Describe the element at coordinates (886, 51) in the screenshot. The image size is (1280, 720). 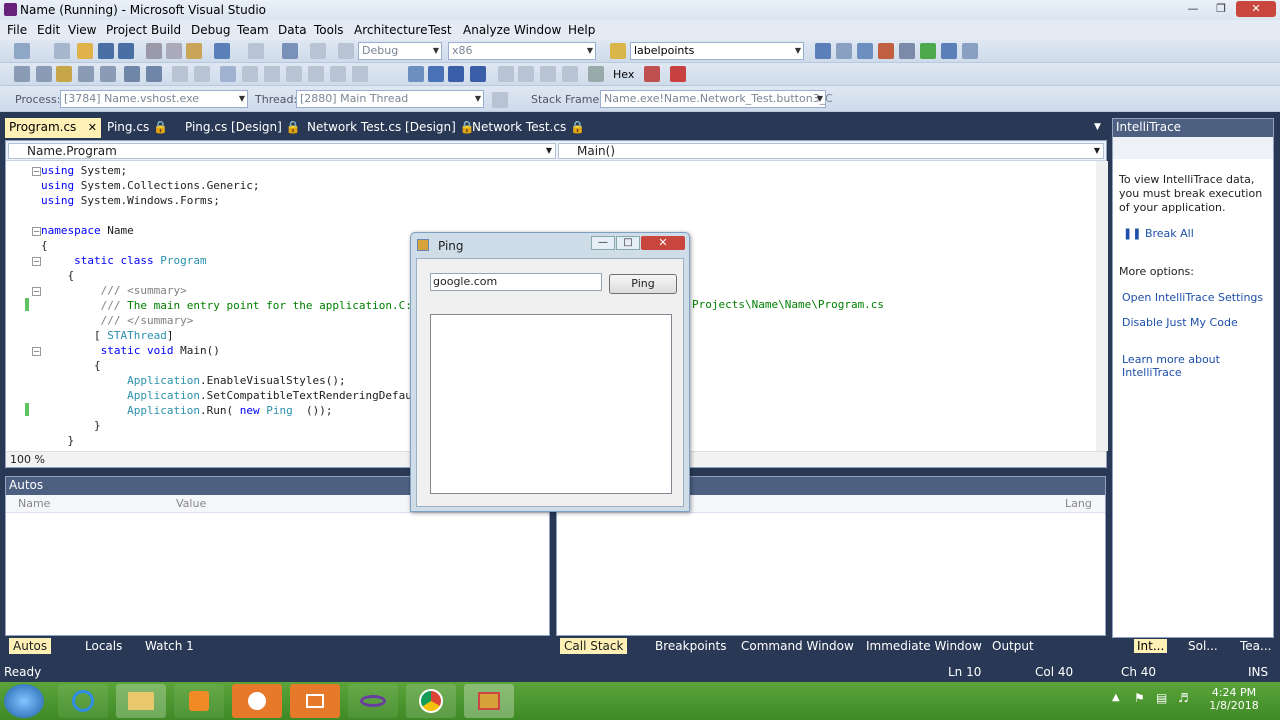
I see `toolbox-icon` at that location.